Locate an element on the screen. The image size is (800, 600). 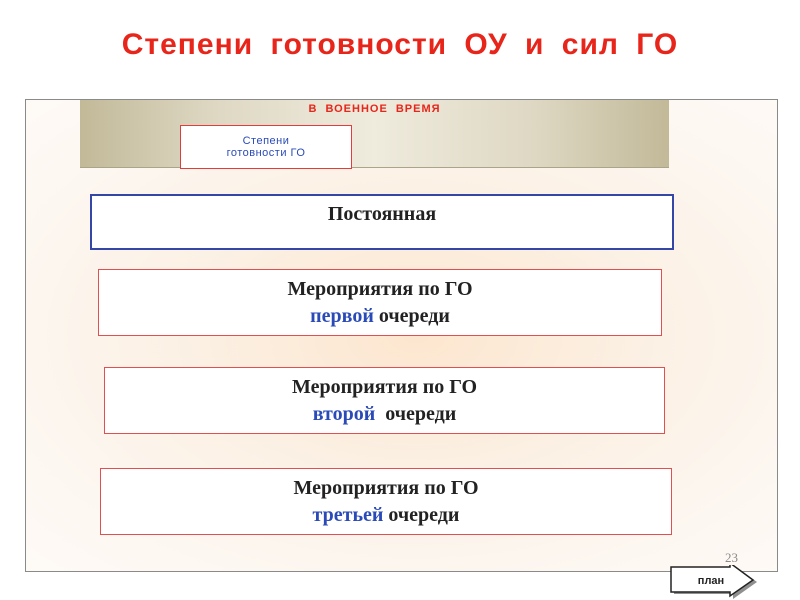
measures-second-accent: второй is located at coordinates (344, 413).